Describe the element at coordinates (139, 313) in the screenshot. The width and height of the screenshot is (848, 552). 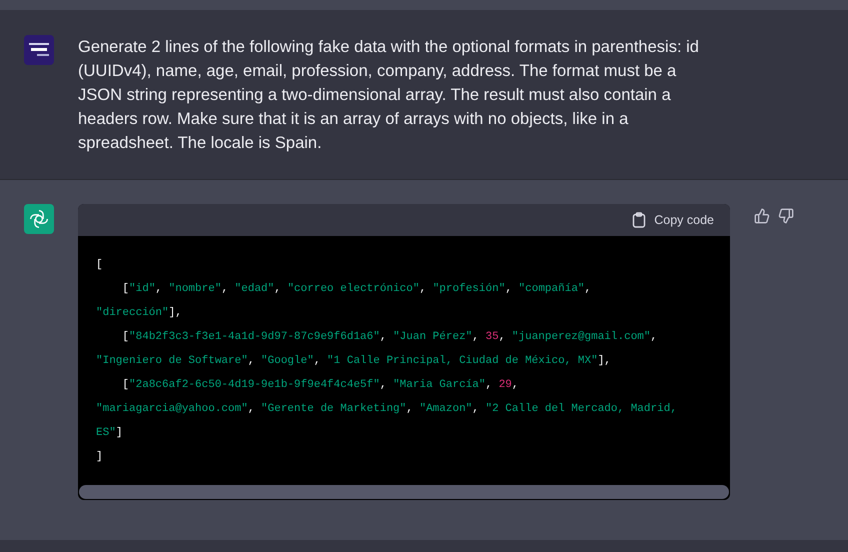
I see `code-line: "dirección"],` at that location.